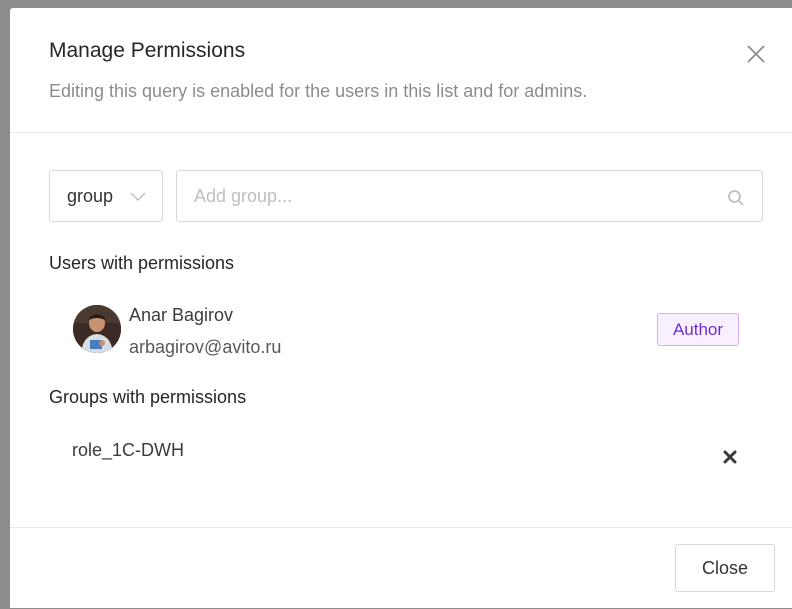  I want to click on type-select: group, so click(106, 196).